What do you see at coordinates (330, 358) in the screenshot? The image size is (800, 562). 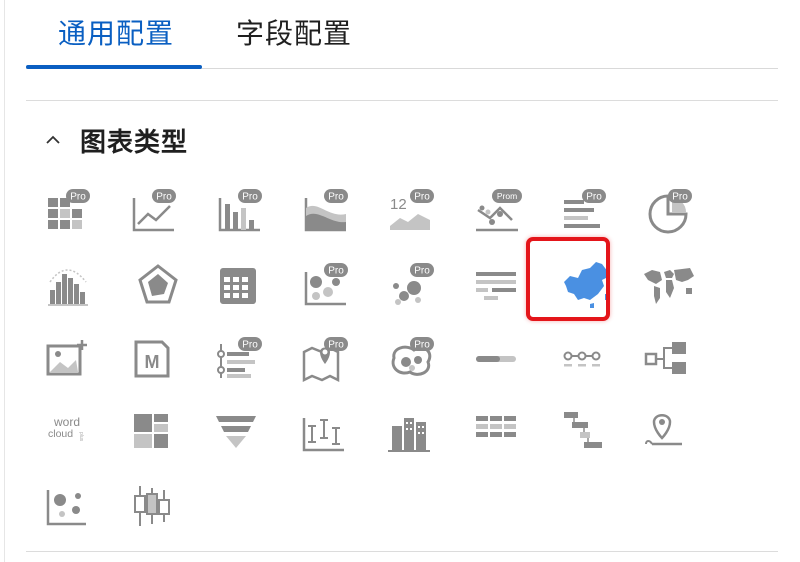 I see `pro-geo-map-icon: Pro` at bounding box center [330, 358].